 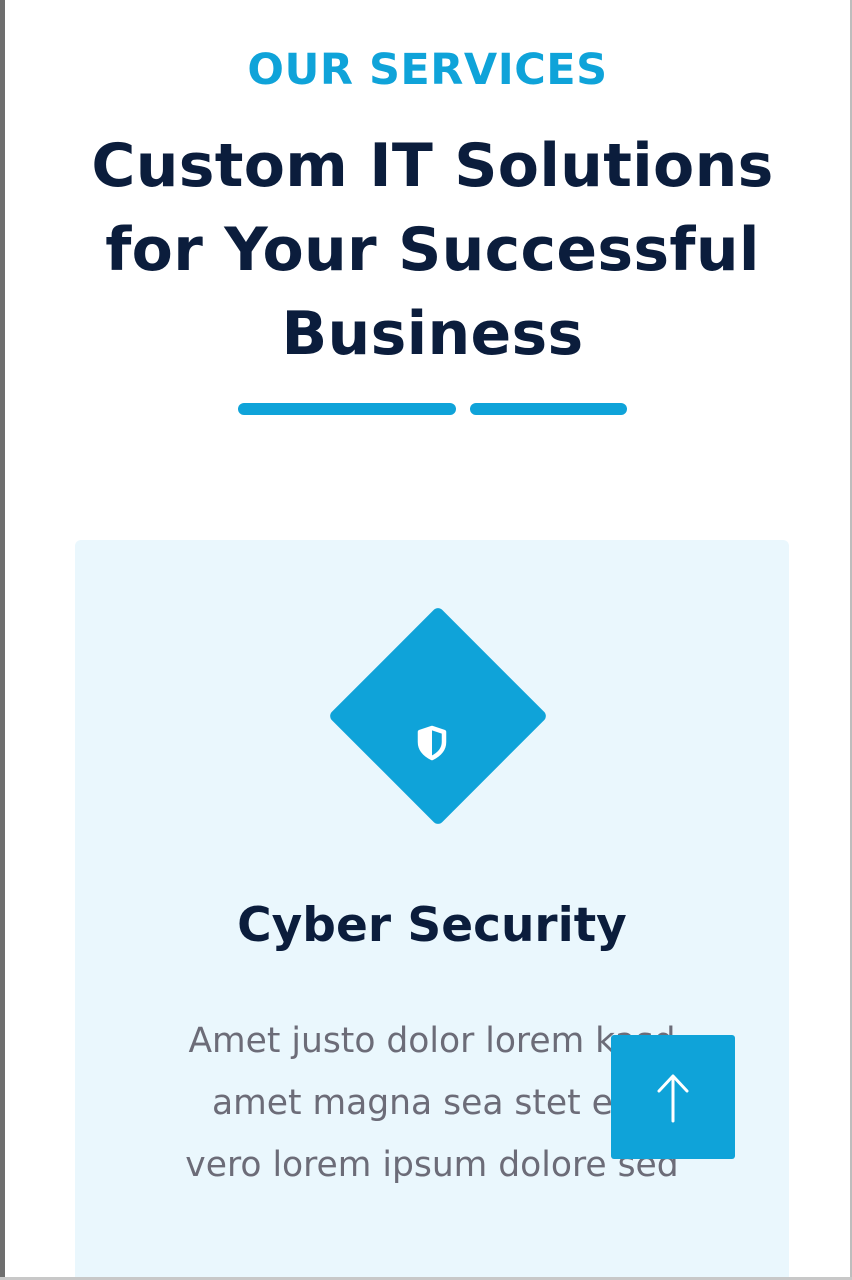 I want to click on service-icon-diamond, so click(x=438, y=716).